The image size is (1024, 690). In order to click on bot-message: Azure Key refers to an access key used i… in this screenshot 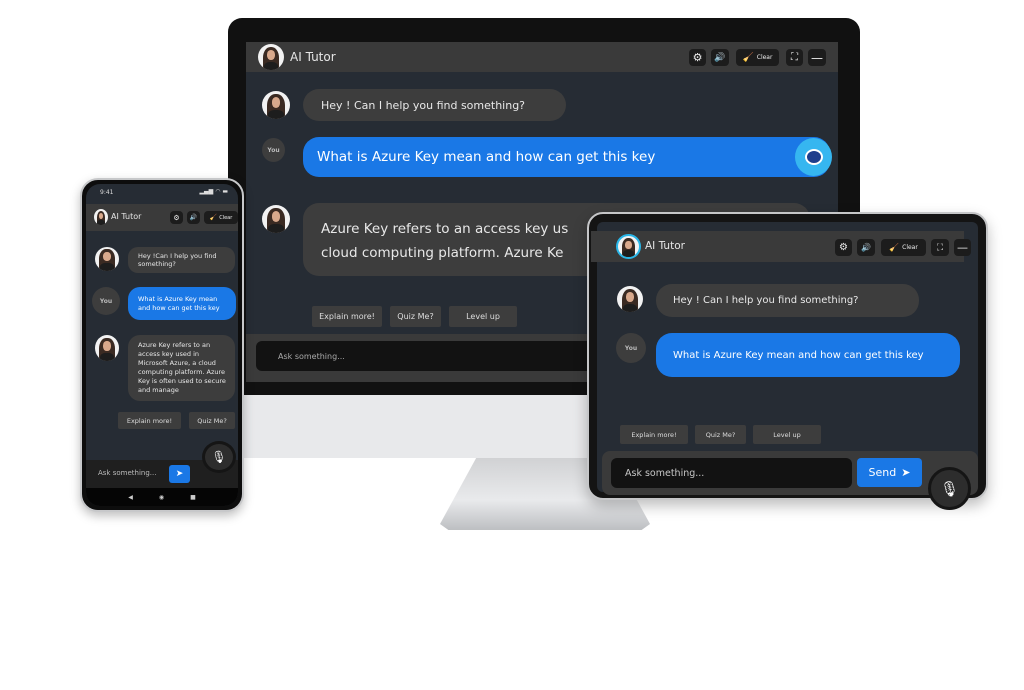, I will do `click(181, 368)`.